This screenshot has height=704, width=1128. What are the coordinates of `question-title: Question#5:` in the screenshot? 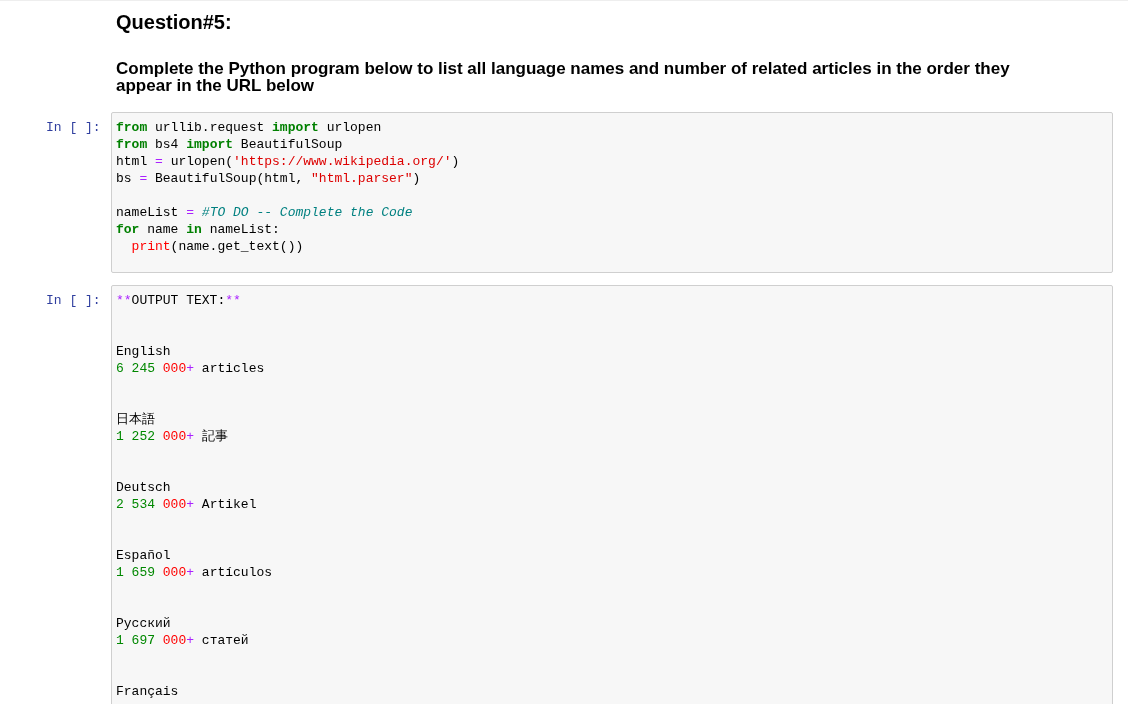 It's located at (174, 22).